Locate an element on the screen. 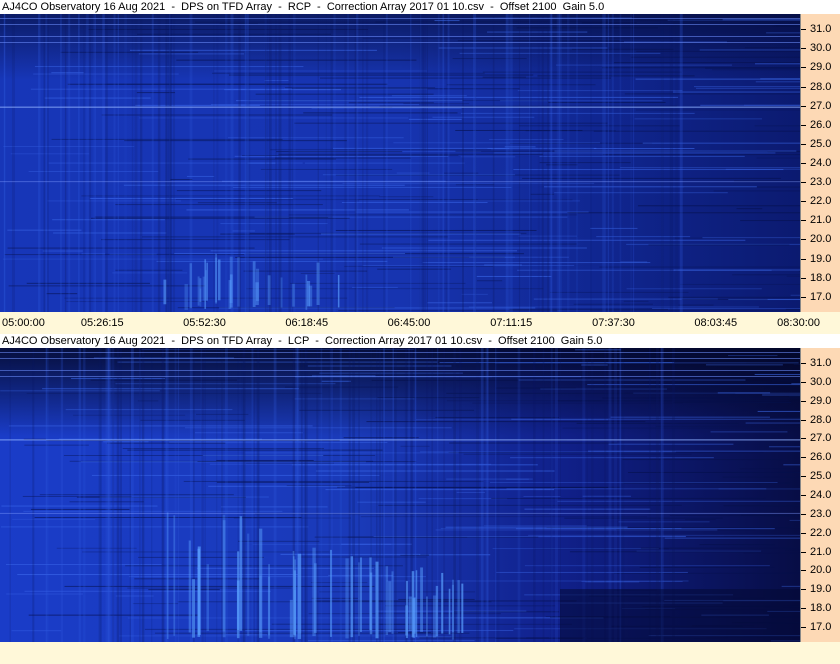 This screenshot has height=664, width=840. time-tick-label: 05:00:00 is located at coordinates (23, 323).